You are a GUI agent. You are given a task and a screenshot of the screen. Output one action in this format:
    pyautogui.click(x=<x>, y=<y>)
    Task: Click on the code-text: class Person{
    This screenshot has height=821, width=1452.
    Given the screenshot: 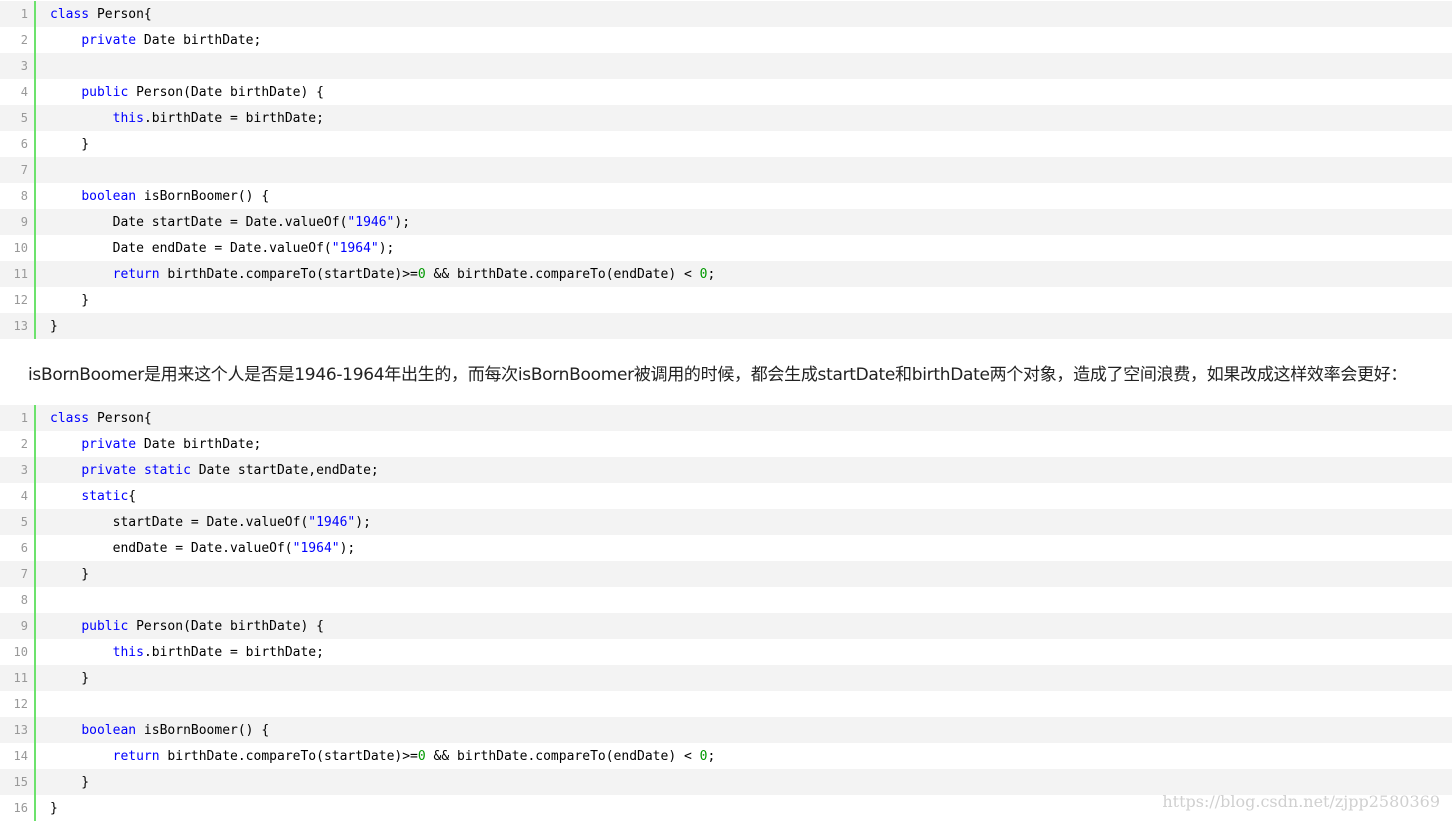 What is the action you would take?
    pyautogui.click(x=101, y=418)
    